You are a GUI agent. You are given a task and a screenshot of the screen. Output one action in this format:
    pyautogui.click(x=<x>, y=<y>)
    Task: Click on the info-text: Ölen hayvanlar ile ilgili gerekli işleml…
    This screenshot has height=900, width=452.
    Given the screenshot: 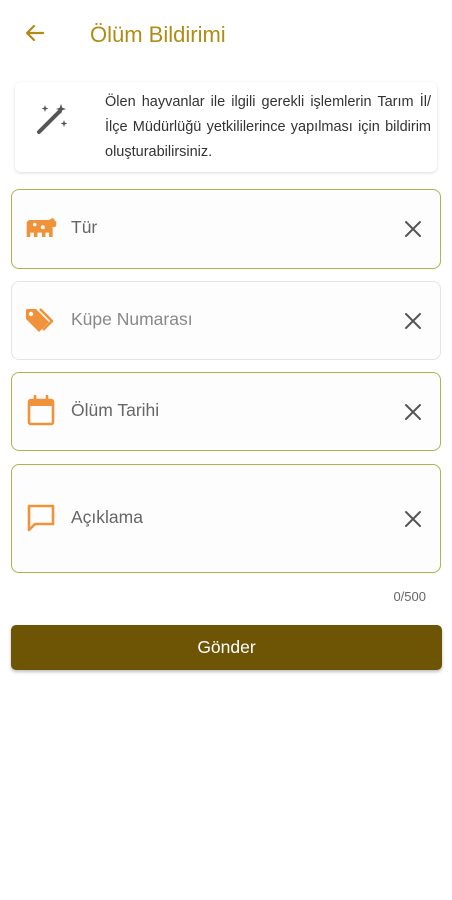 What is the action you would take?
    pyautogui.click(x=268, y=127)
    